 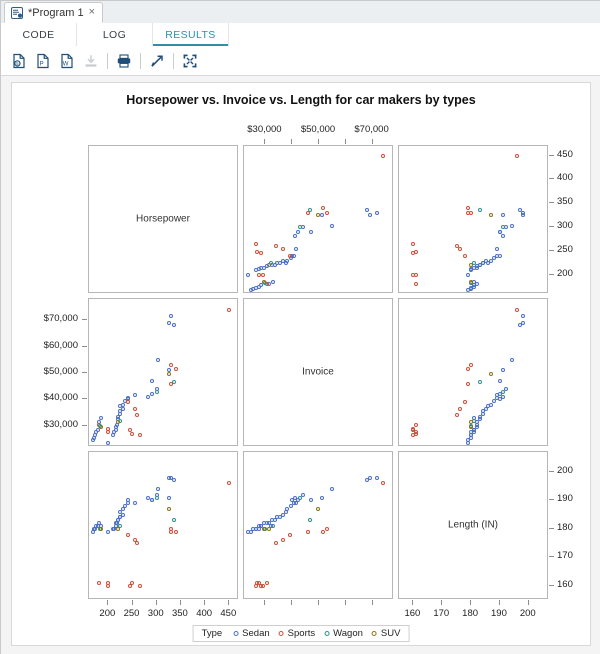 I want to click on legend-item-sports: Sports, so click(x=297, y=633).